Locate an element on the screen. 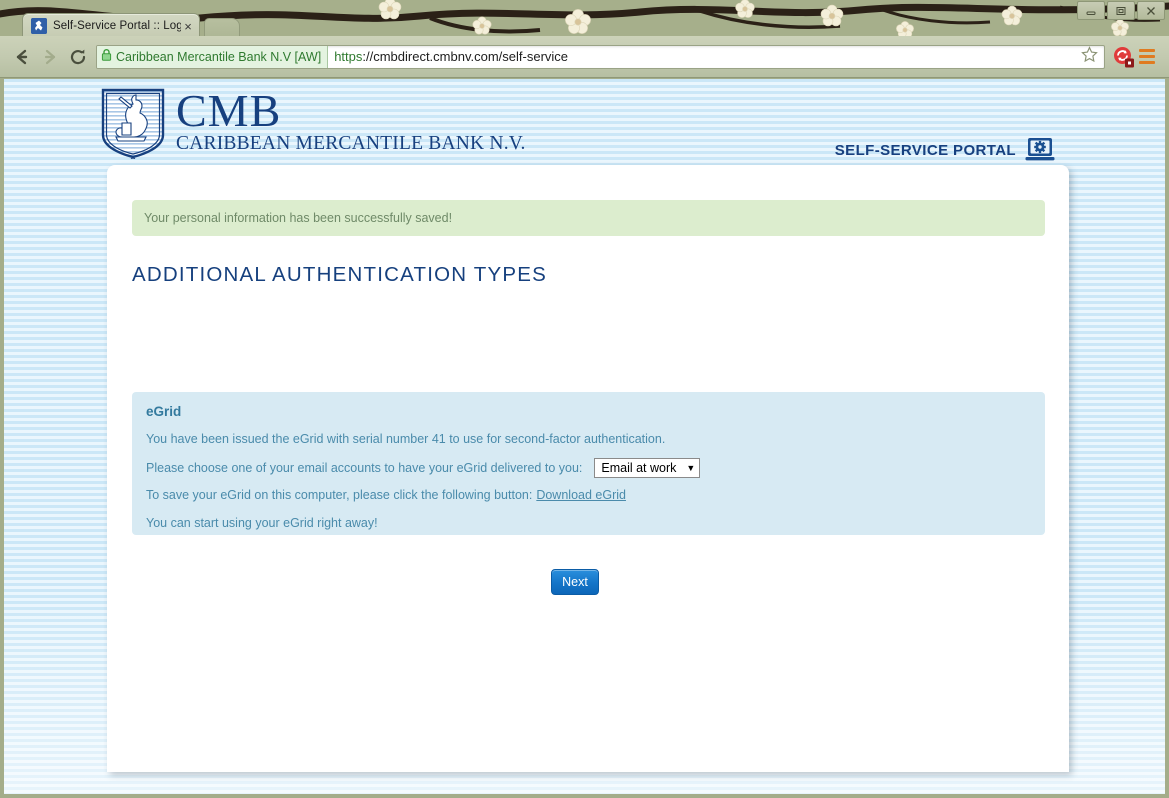  url-text: https://cmbdirect.cmbnv.com/self-service is located at coordinates (448, 56).